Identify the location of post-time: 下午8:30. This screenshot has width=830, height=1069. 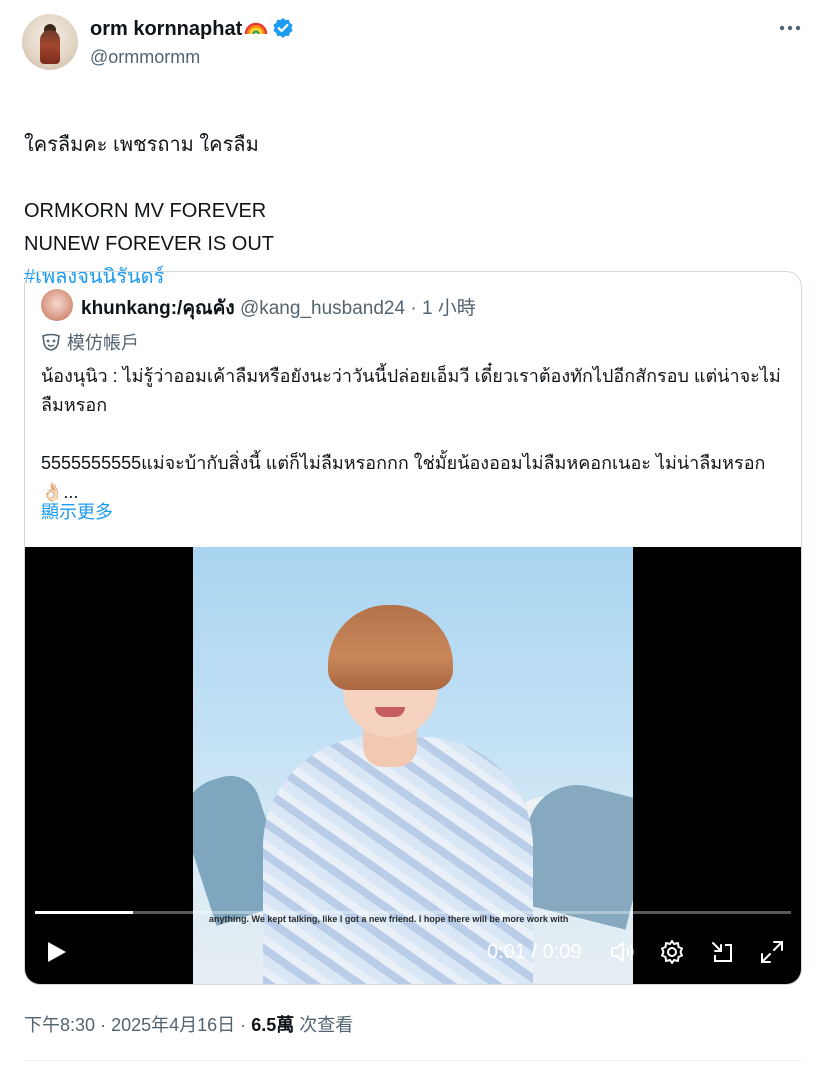
(59, 1025).